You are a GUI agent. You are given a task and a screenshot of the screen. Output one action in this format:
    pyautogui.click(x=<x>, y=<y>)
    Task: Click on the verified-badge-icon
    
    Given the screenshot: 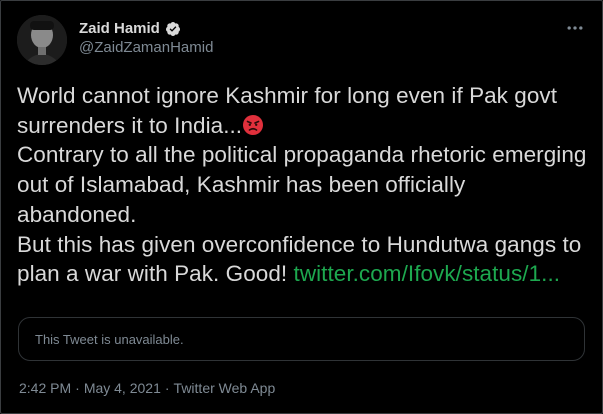 What is the action you would take?
    pyautogui.click(x=173, y=29)
    